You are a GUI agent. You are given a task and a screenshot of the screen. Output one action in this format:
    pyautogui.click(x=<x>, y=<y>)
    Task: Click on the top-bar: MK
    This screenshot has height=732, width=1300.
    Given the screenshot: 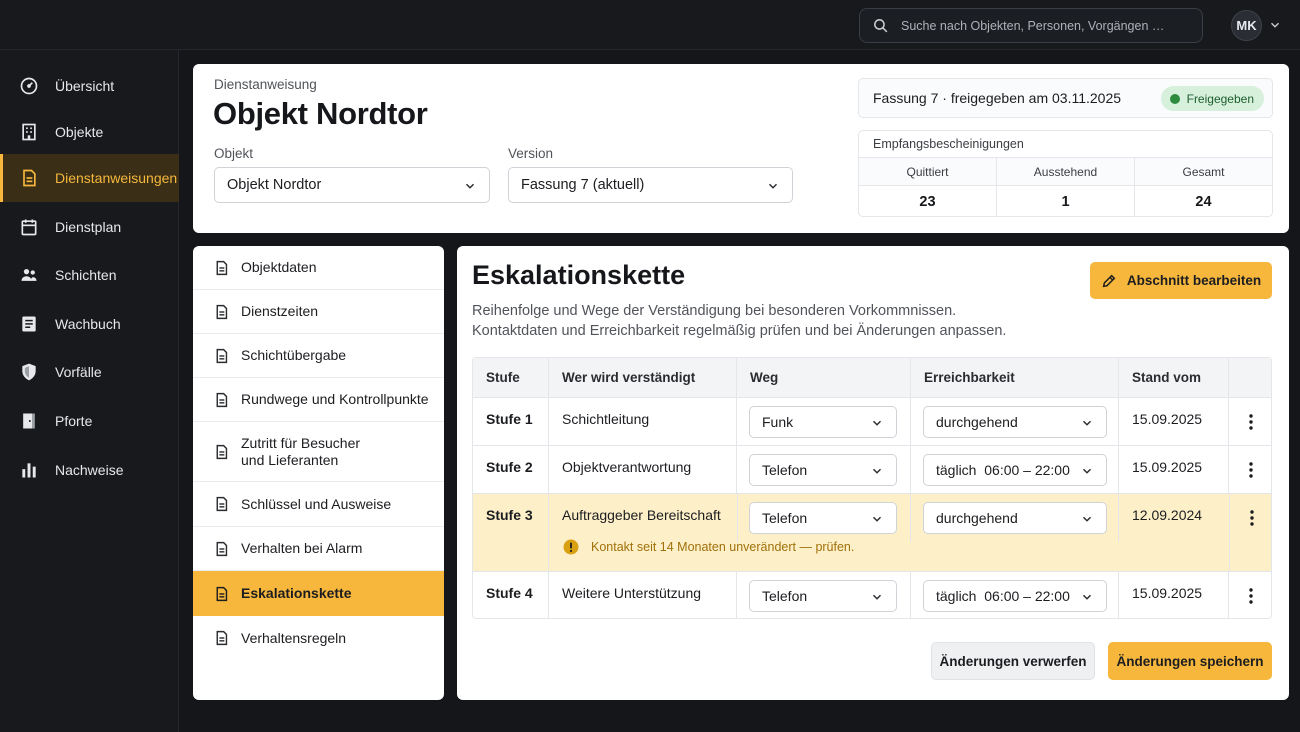 What is the action you would take?
    pyautogui.click(x=650, y=25)
    